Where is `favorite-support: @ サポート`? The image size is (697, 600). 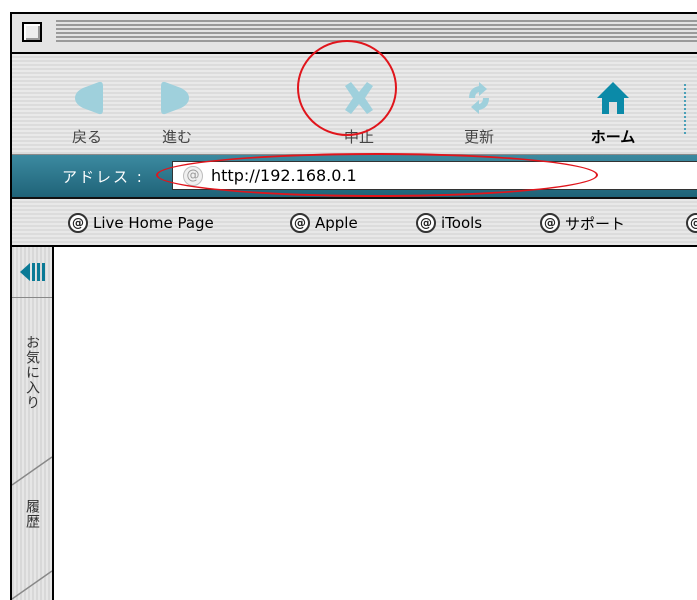 favorite-support: @ サポート is located at coordinates (582, 223).